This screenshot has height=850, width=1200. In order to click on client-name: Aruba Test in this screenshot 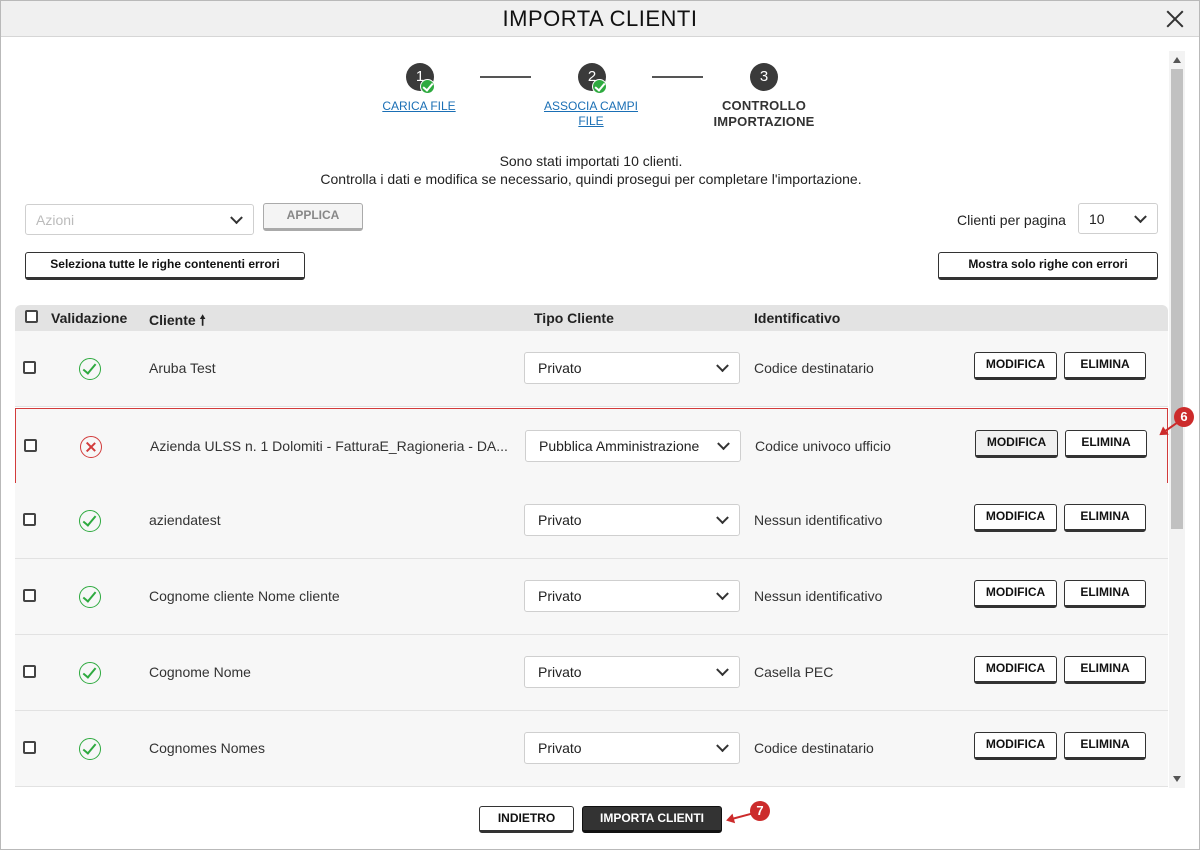, I will do `click(182, 368)`.